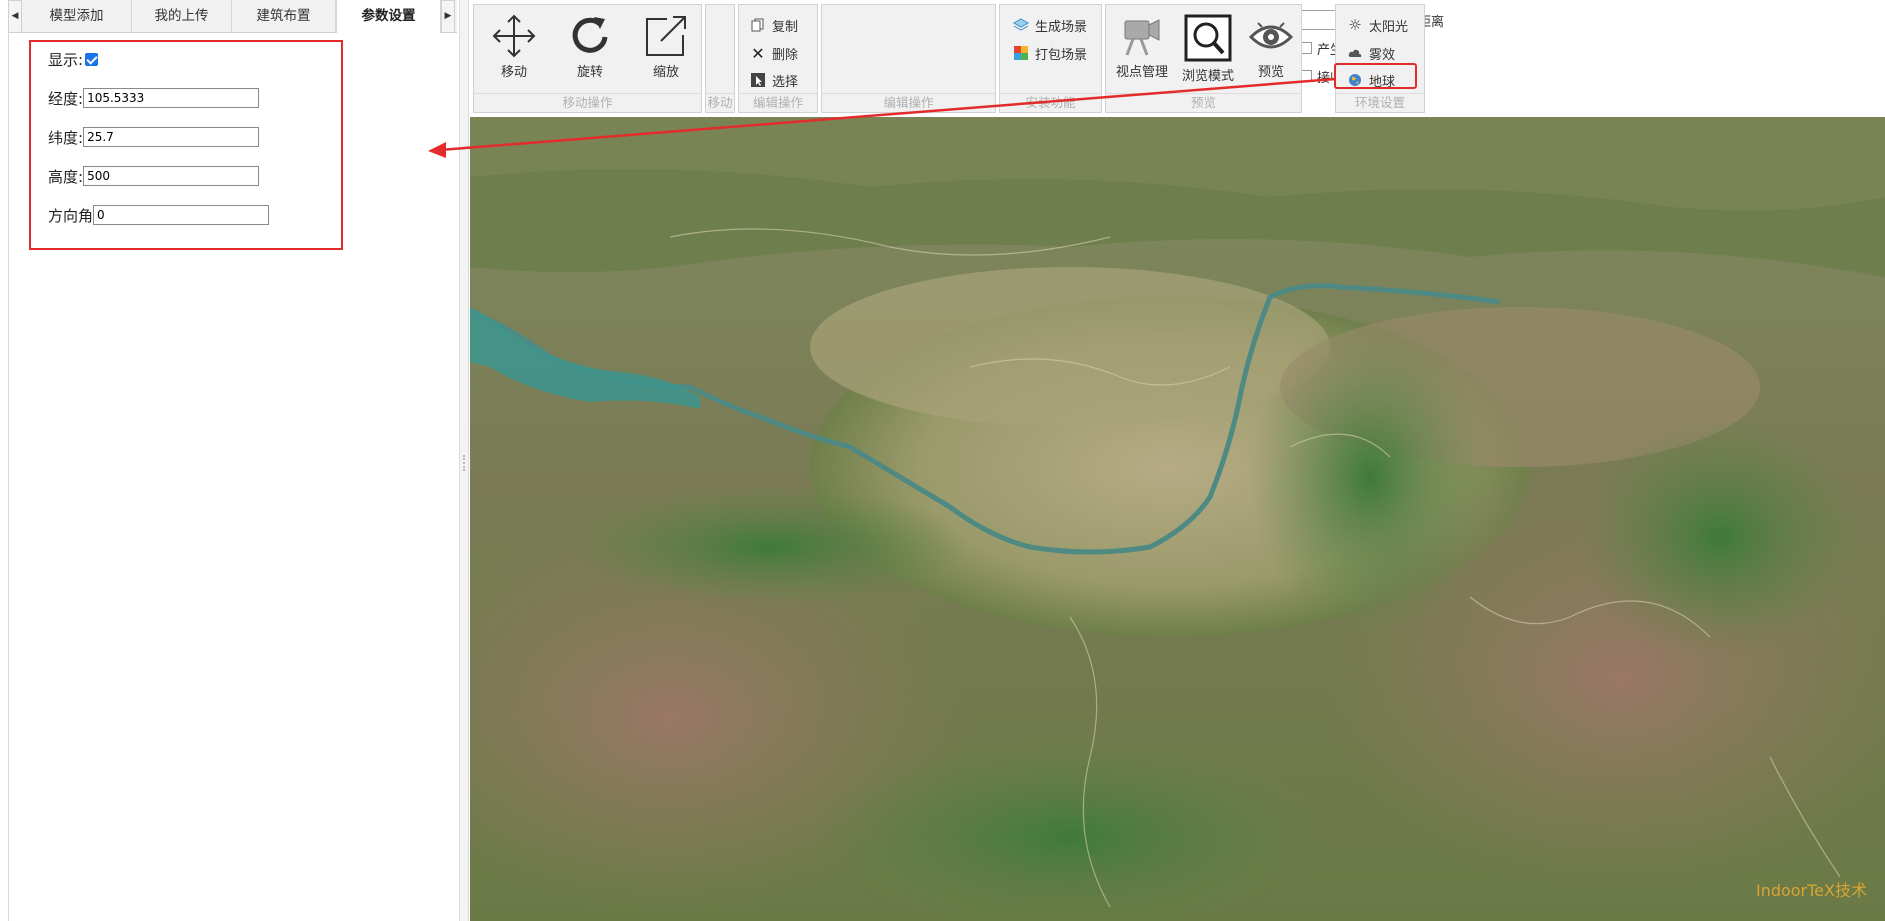  I want to click on latitude-input, so click(171, 137).